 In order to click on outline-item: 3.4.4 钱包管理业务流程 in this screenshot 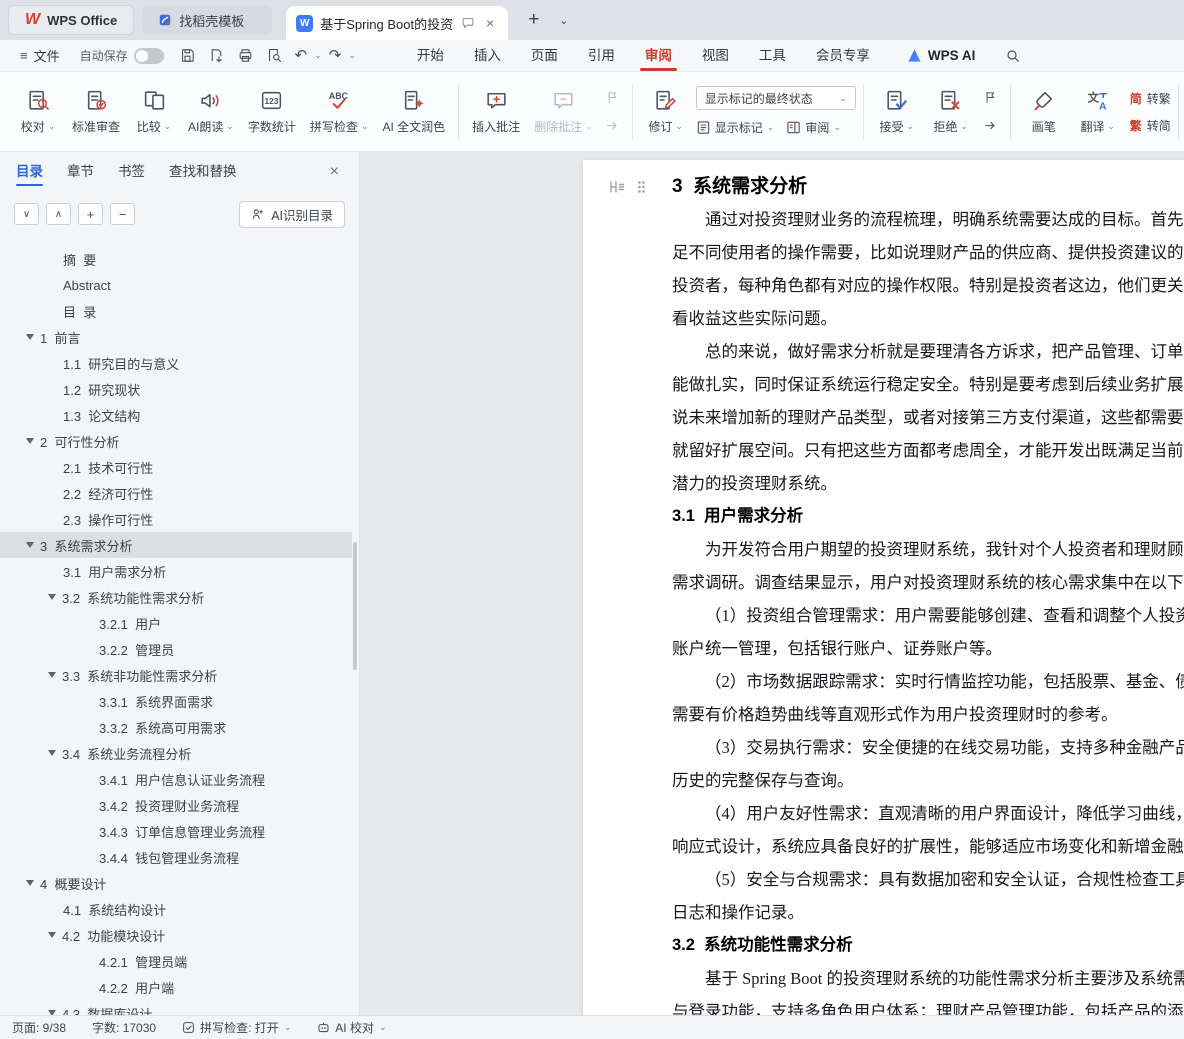, I will do `click(176, 857)`.